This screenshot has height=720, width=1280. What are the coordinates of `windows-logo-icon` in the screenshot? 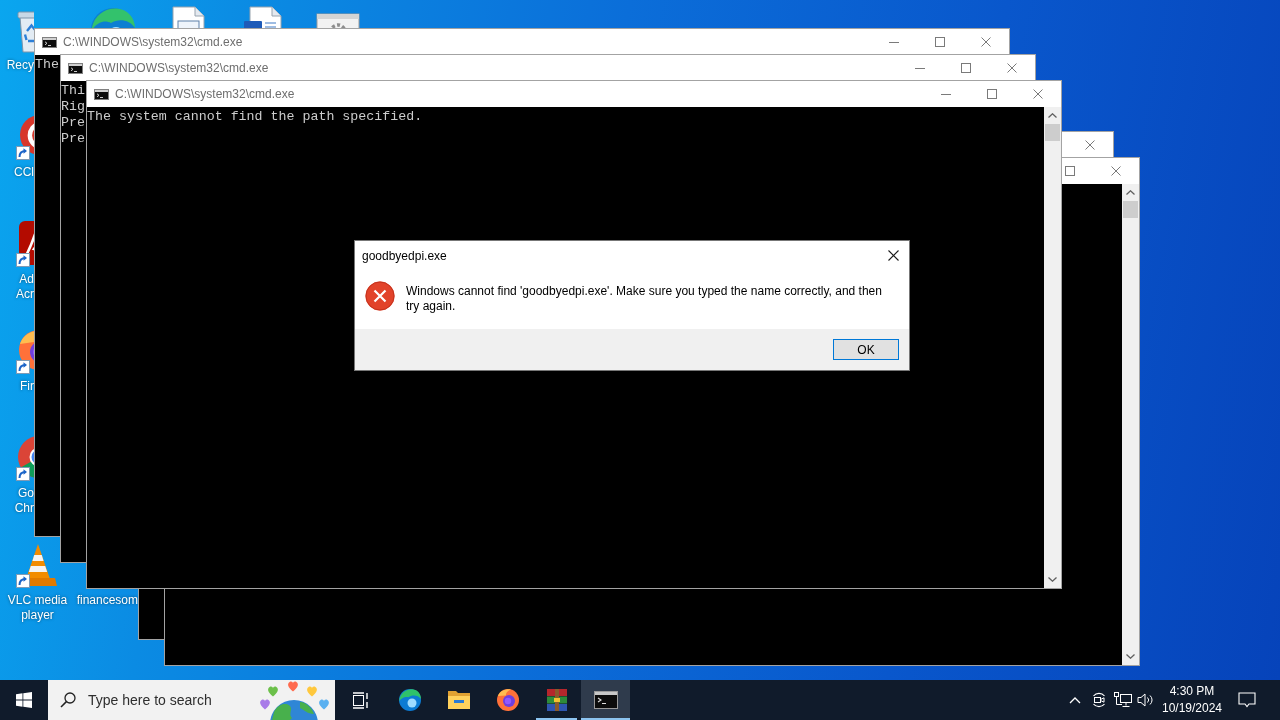 It's located at (24, 700).